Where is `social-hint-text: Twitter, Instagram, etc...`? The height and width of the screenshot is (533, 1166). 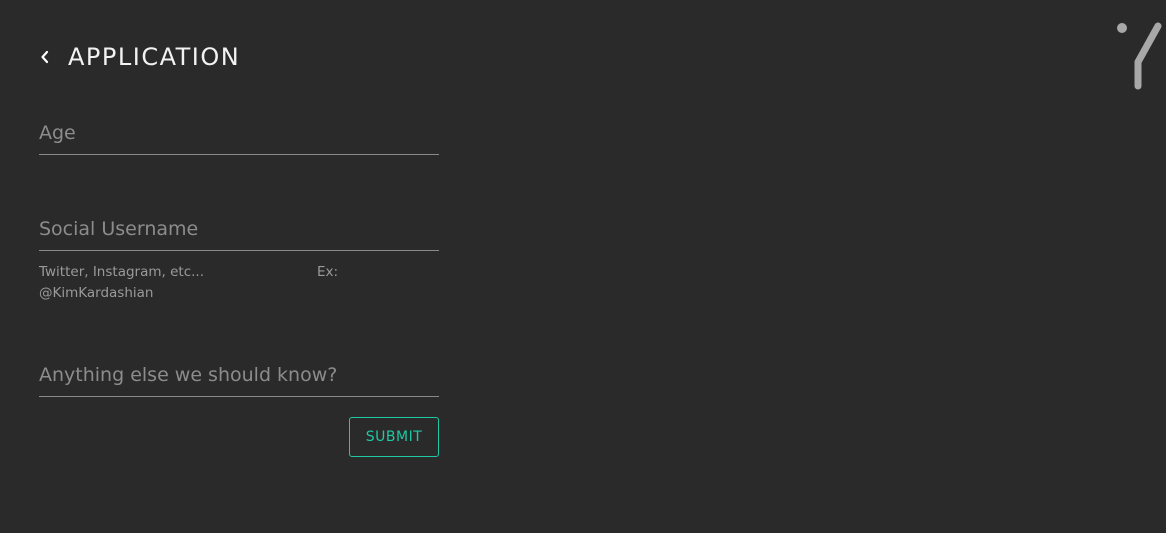
social-hint-text: Twitter, Instagram, etc... is located at coordinates (121, 272).